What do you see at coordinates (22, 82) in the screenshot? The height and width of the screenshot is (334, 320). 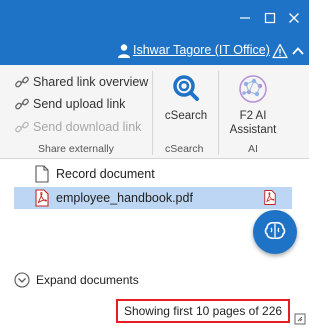 I see `shared-link-icon` at bounding box center [22, 82].